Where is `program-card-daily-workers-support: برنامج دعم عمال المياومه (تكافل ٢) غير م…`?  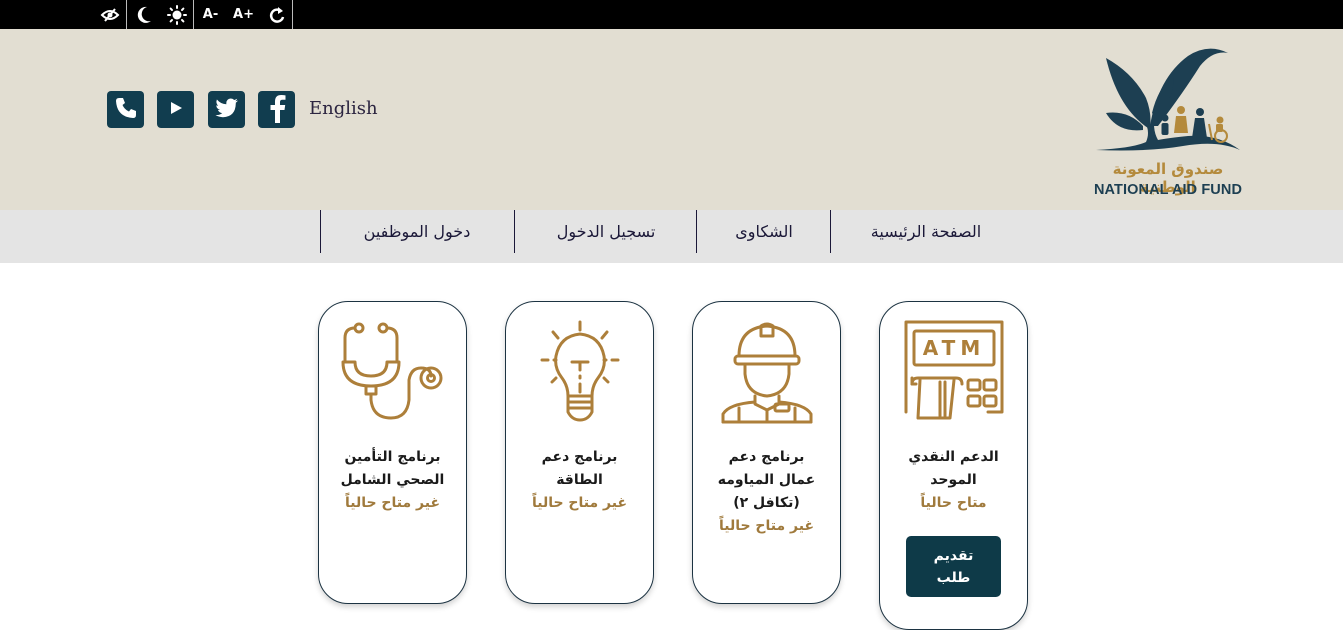 program-card-daily-workers-support: برنامج دعم عمال المياومه (تكافل ٢) غير م… is located at coordinates (766, 452).